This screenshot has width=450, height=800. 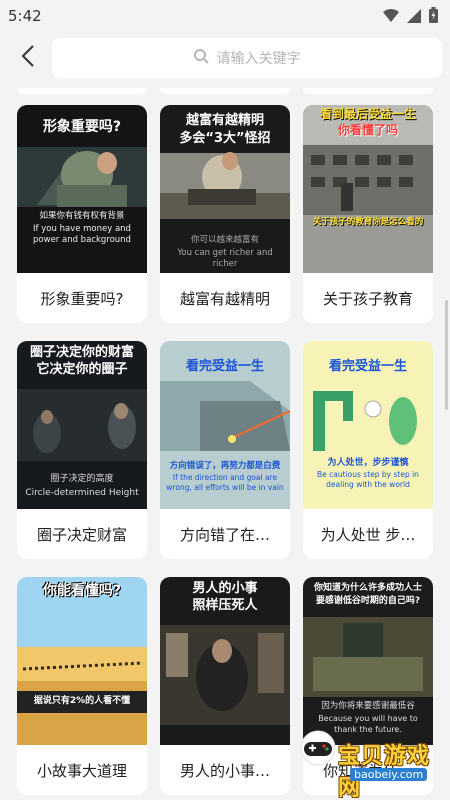 What do you see at coordinates (446, 355) in the screenshot?
I see `scrollbar` at bounding box center [446, 355].